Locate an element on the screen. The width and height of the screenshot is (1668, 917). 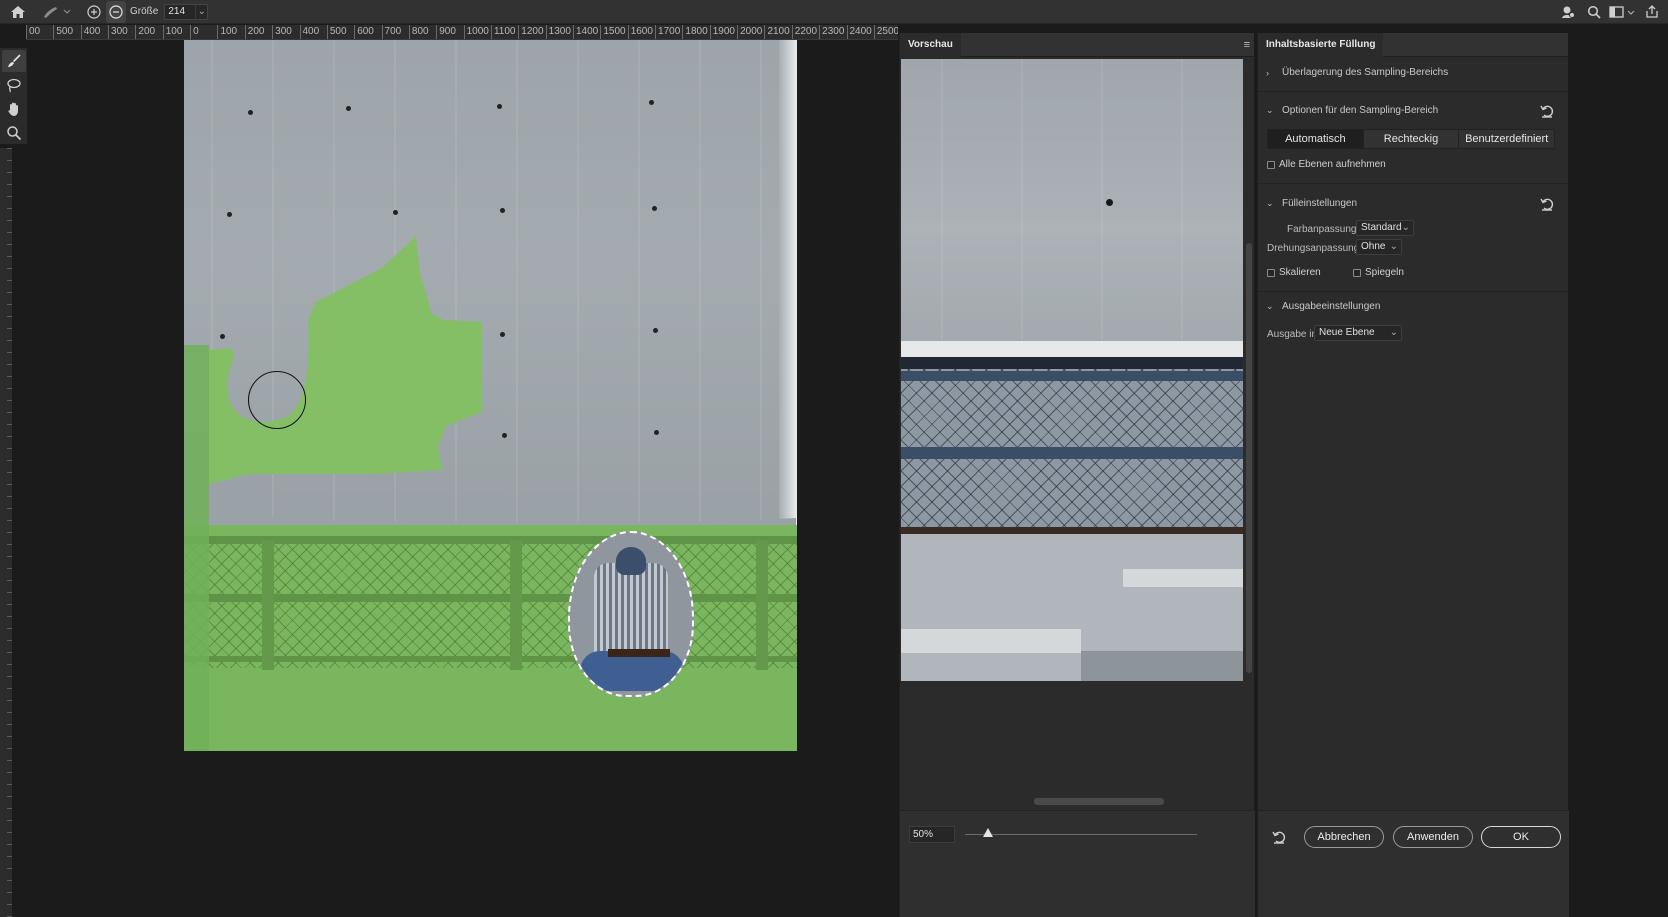
hand-tool is located at coordinates (14, 109).